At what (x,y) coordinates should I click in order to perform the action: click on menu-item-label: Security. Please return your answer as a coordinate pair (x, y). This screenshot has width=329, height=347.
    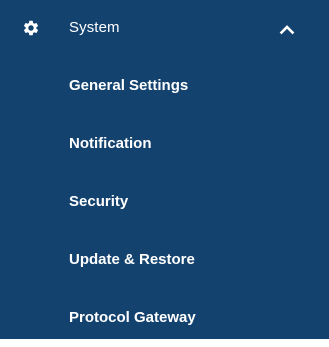
    Looking at the image, I should click on (99, 201).